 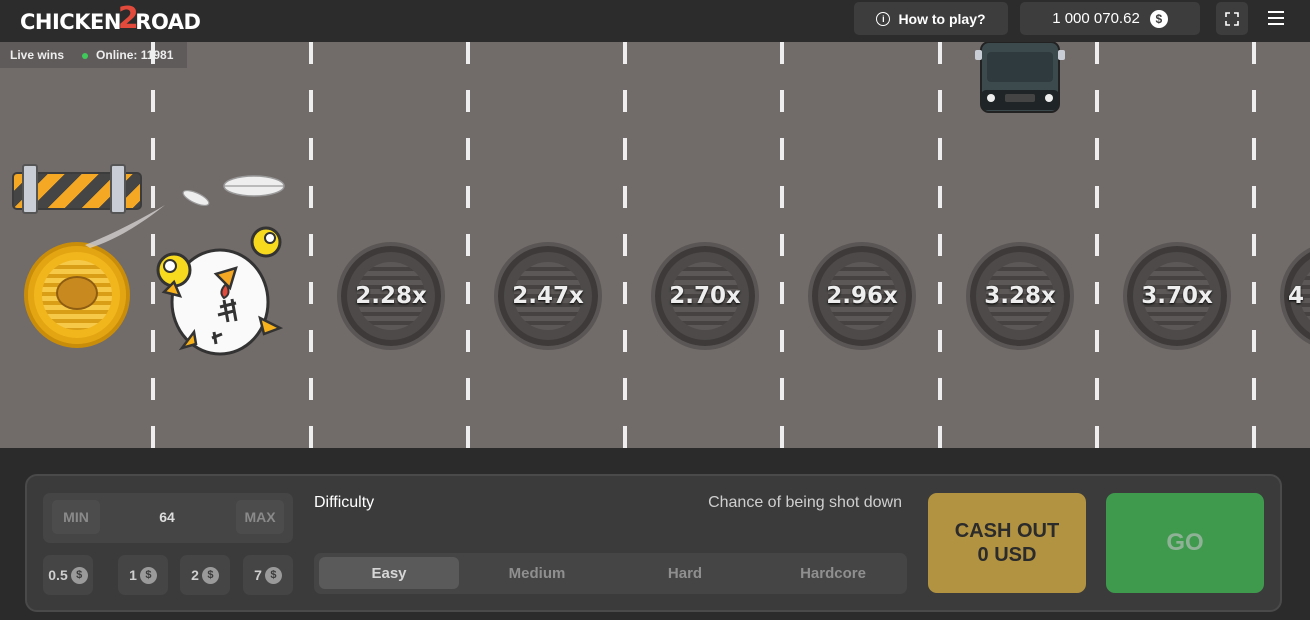 I want to click on manhole-multiplier: 4, so click(x=1295, y=296).